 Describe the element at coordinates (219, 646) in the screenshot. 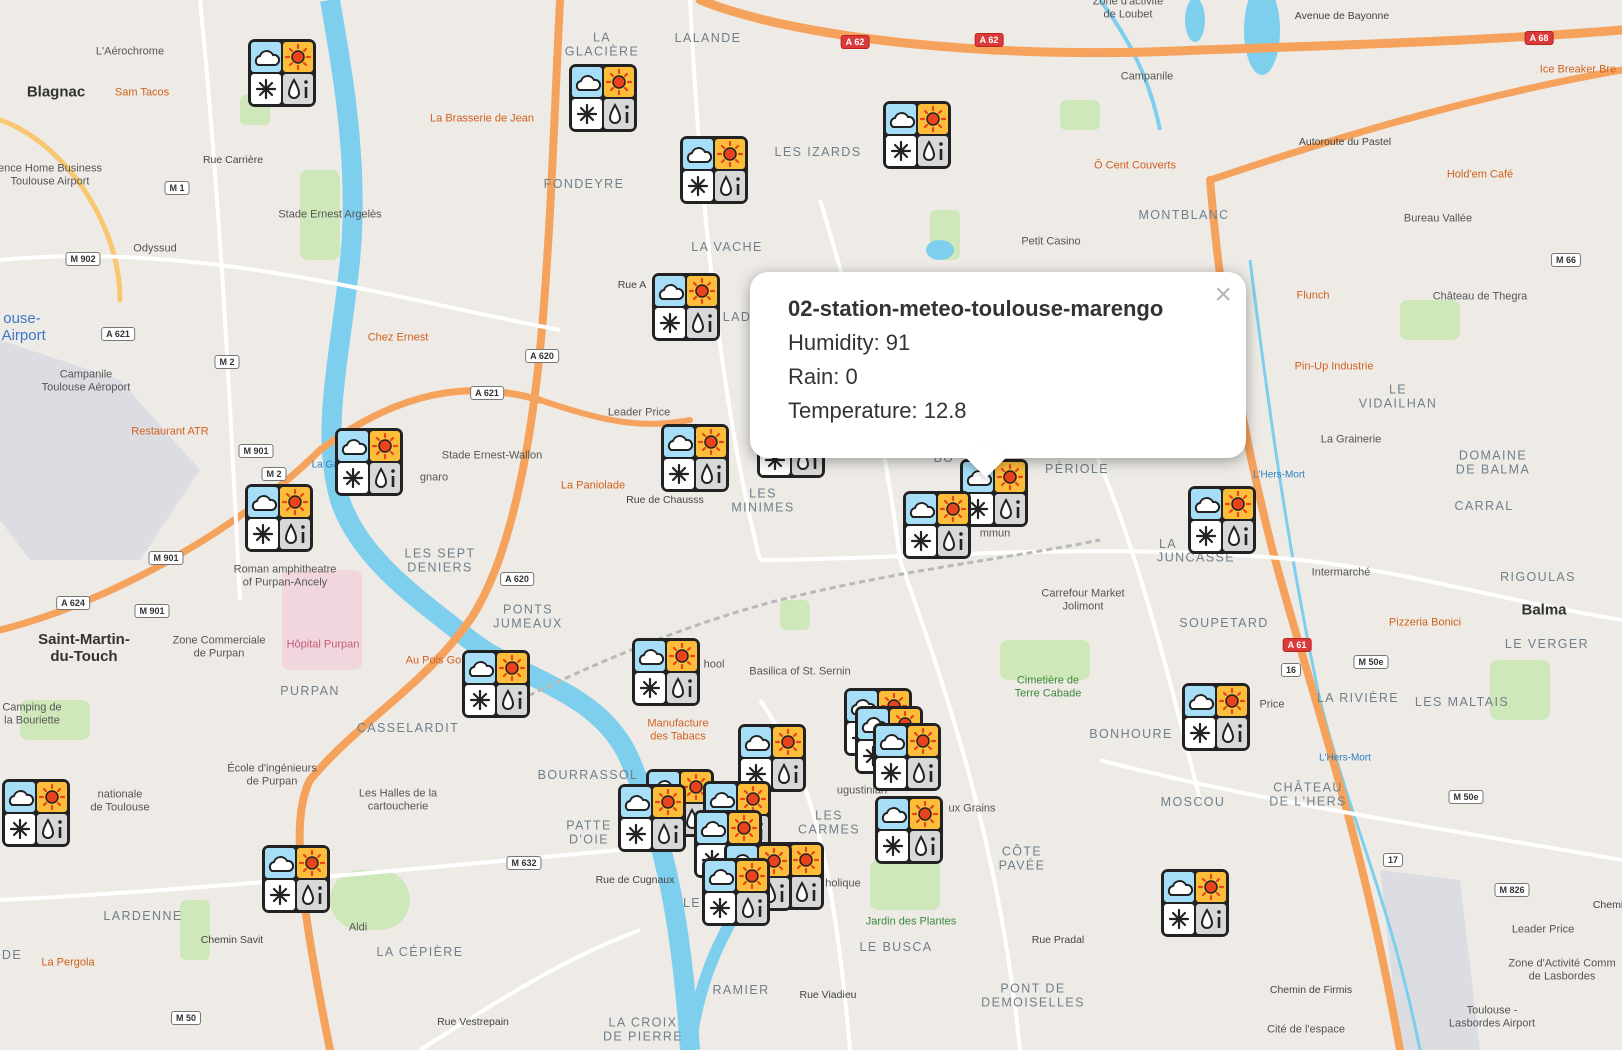

I see `map-label-poi: Zone Commerciale de Purpan` at that location.